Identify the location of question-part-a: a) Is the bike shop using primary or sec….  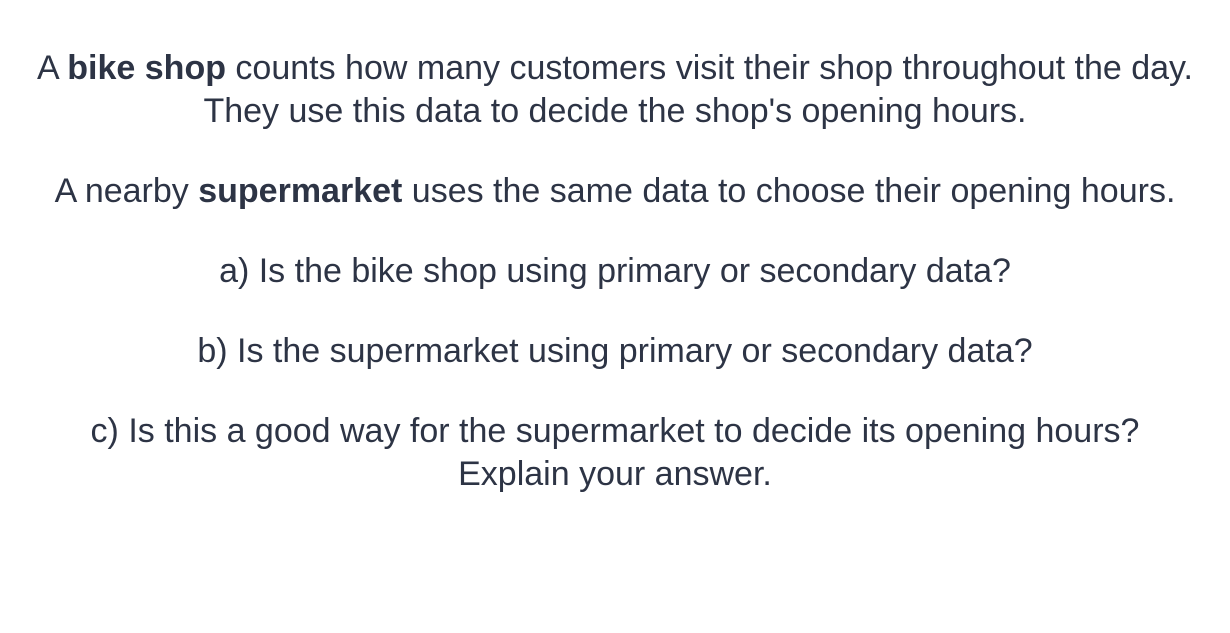
(615, 271).